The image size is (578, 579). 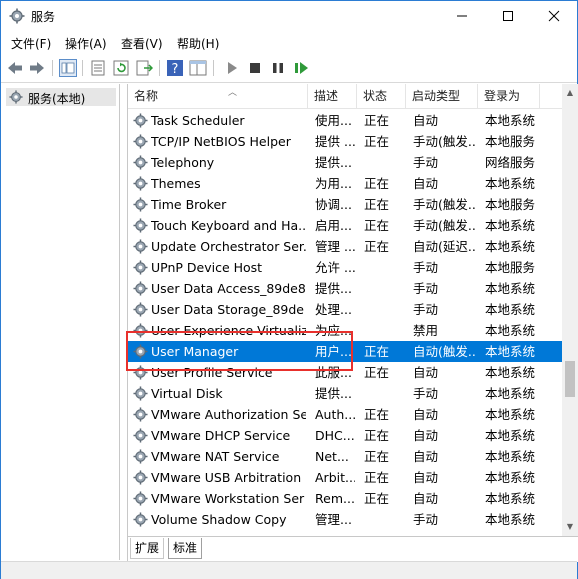 I want to click on service-row: VMware NAT Service Net... 正在 自动 本地系统, so click(x=345, y=456).